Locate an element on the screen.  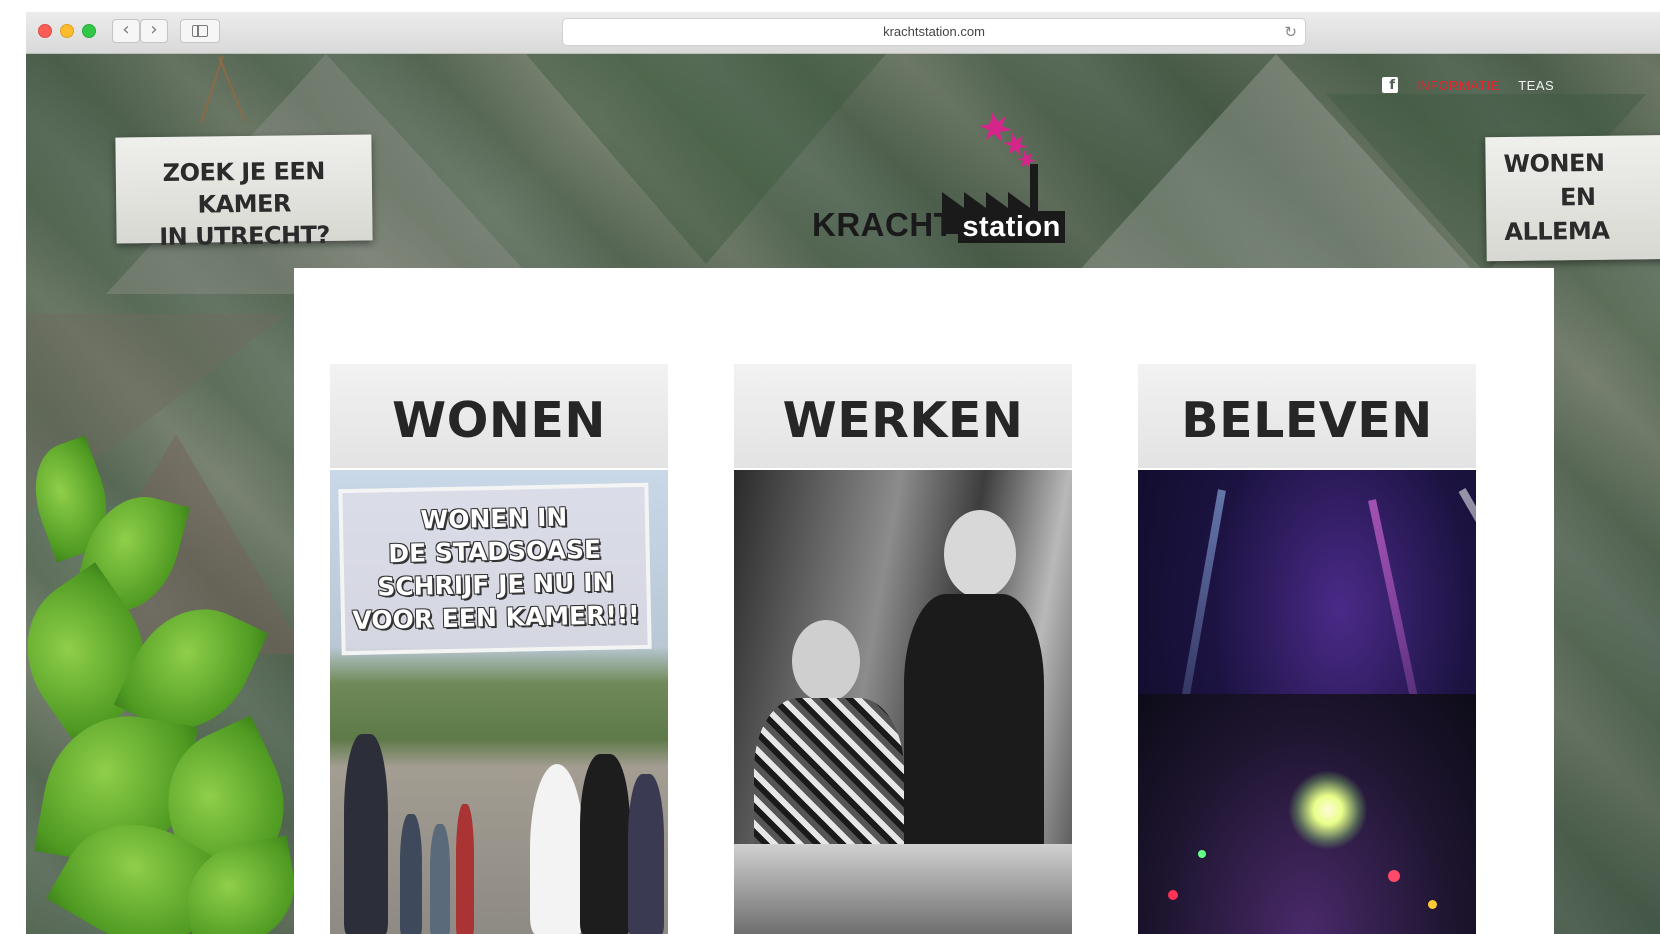
card-header: WONEN is located at coordinates (499, 416).